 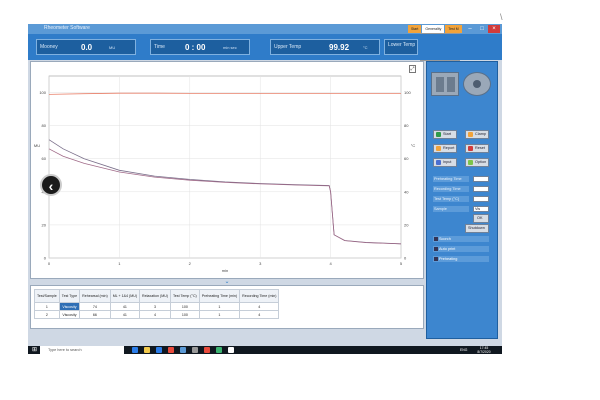 What do you see at coordinates (447, 249) in the screenshot?
I see `checkbox-label: Auto print` at bounding box center [447, 249].